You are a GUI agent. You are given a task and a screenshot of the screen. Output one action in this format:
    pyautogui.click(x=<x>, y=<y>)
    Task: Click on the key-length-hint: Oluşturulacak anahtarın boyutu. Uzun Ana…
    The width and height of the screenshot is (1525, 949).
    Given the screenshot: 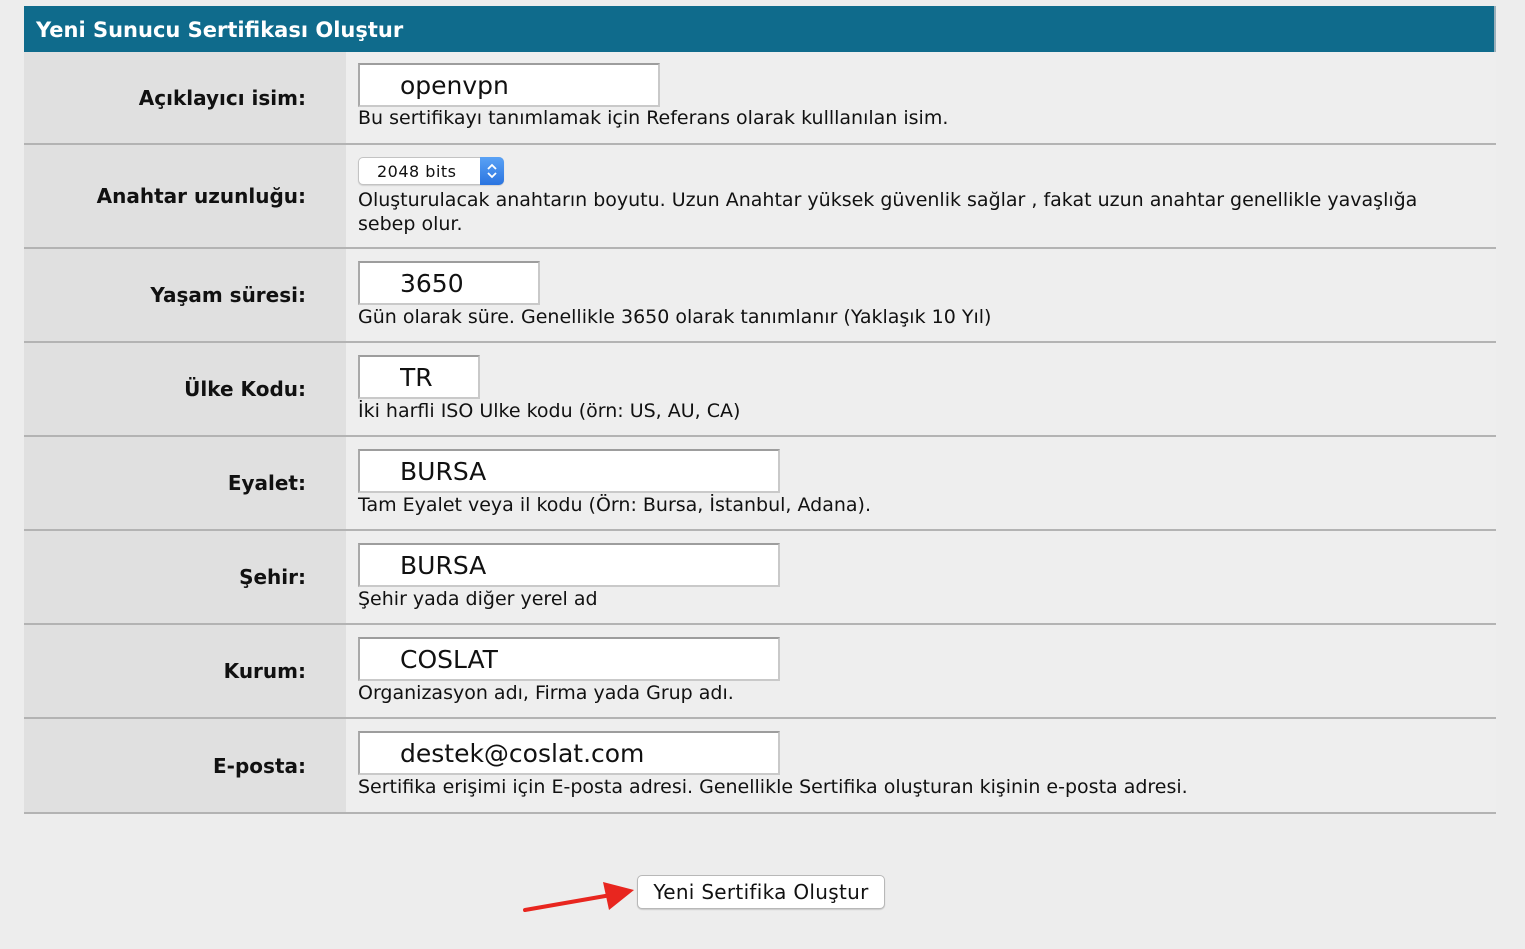 What is the action you would take?
    pyautogui.click(x=888, y=212)
    